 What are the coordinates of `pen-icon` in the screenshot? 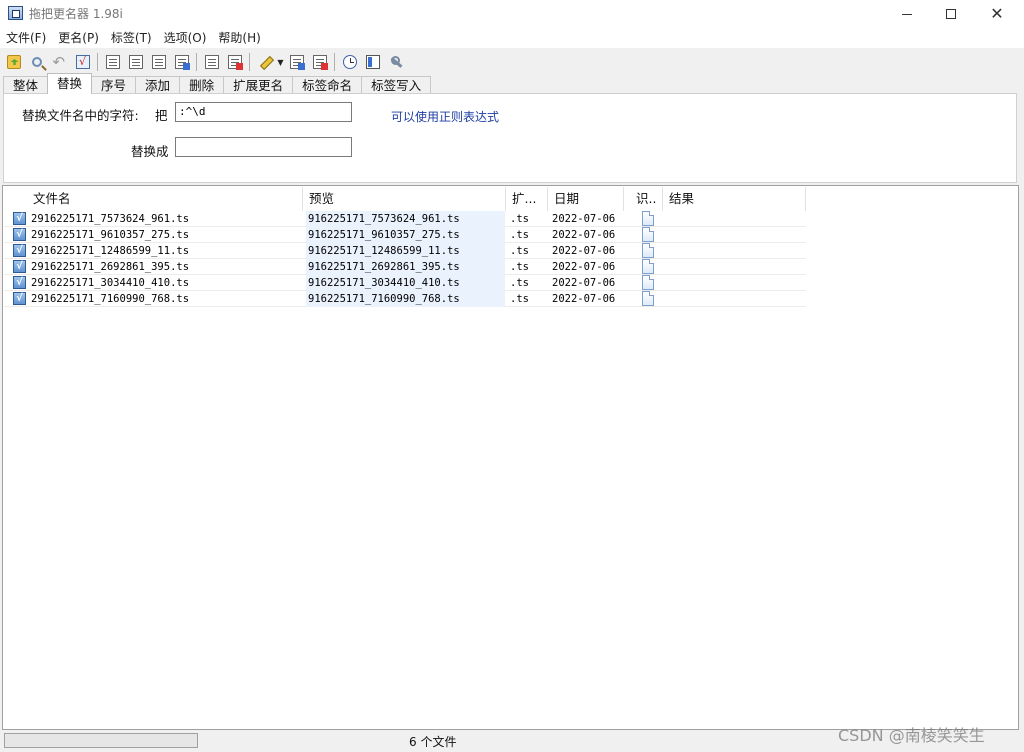 It's located at (265, 62).